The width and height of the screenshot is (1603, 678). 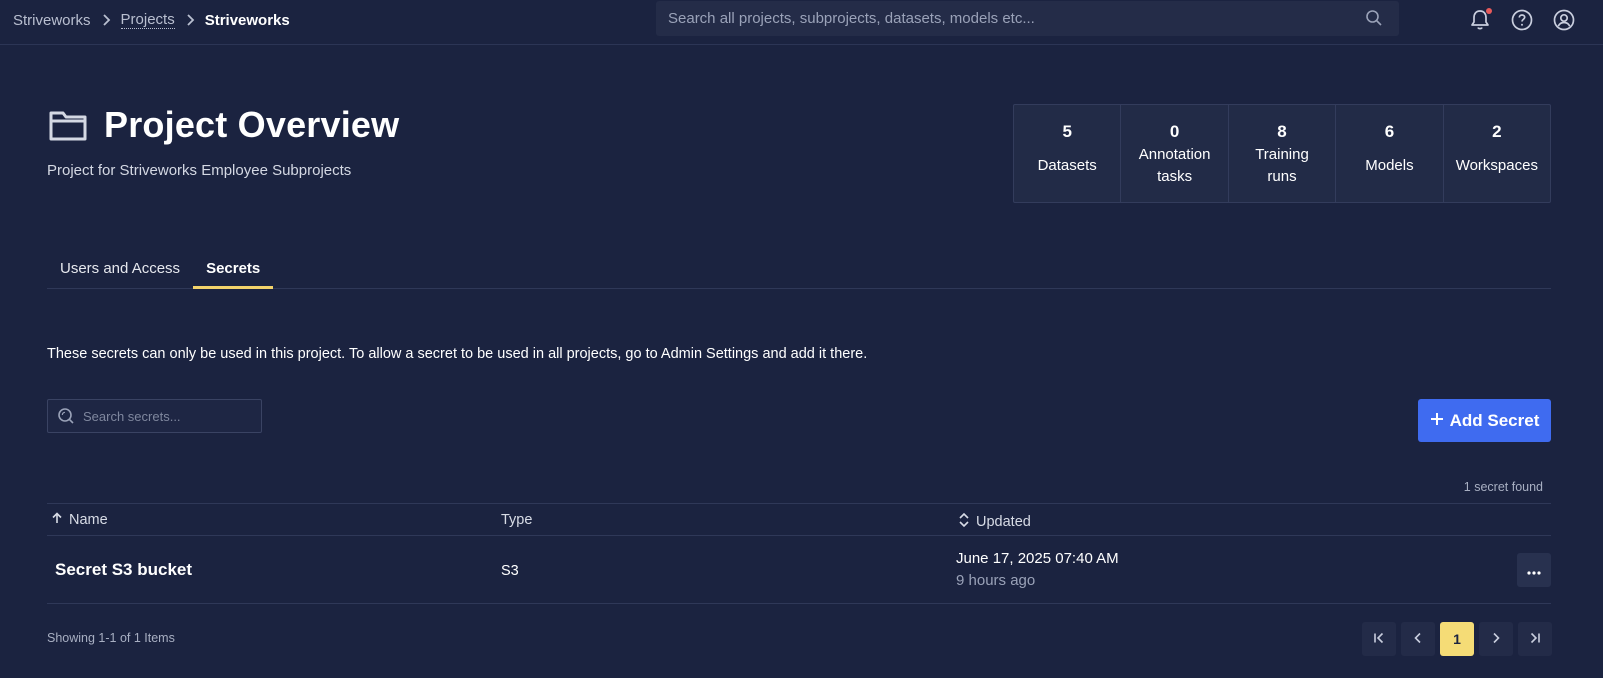 I want to click on pagination-summary: Showing 1-1 of 1 Items, so click(x=111, y=638).